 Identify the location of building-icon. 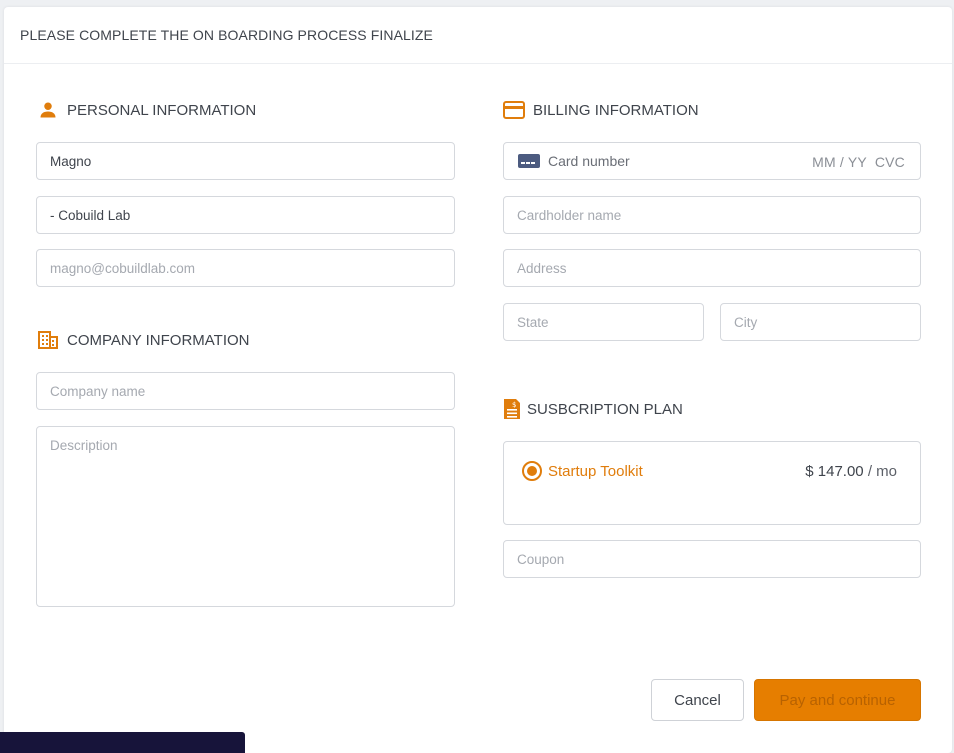
(48, 340).